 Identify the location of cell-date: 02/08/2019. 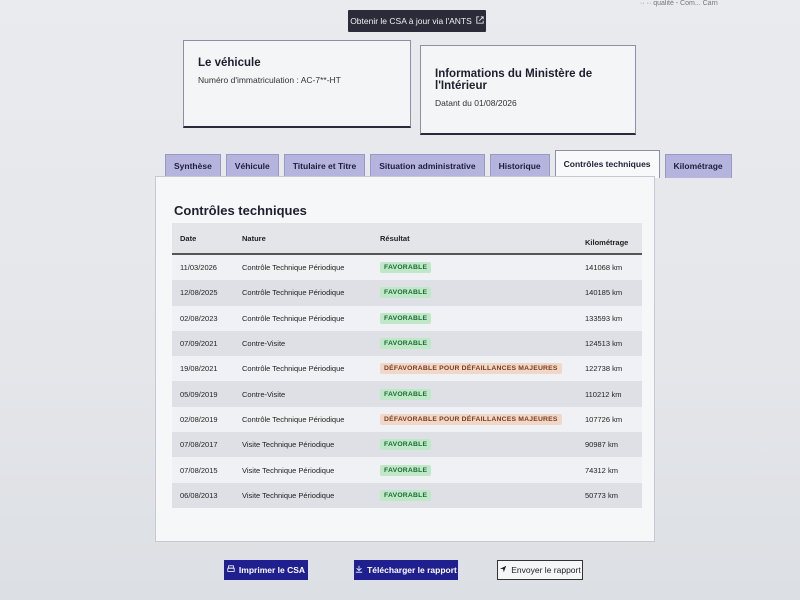
(199, 419).